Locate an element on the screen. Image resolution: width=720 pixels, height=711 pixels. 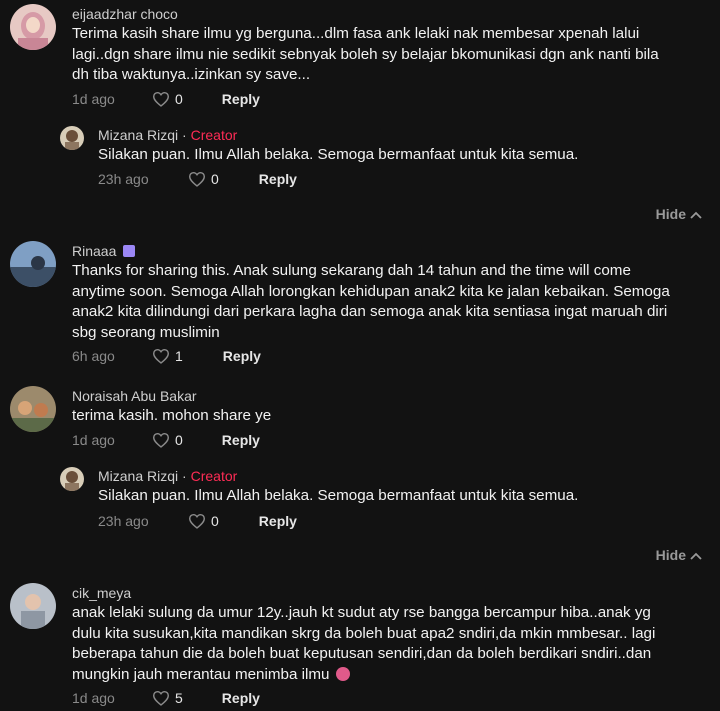
comment-text: terima kasih. mohon share ye is located at coordinates (172, 415).